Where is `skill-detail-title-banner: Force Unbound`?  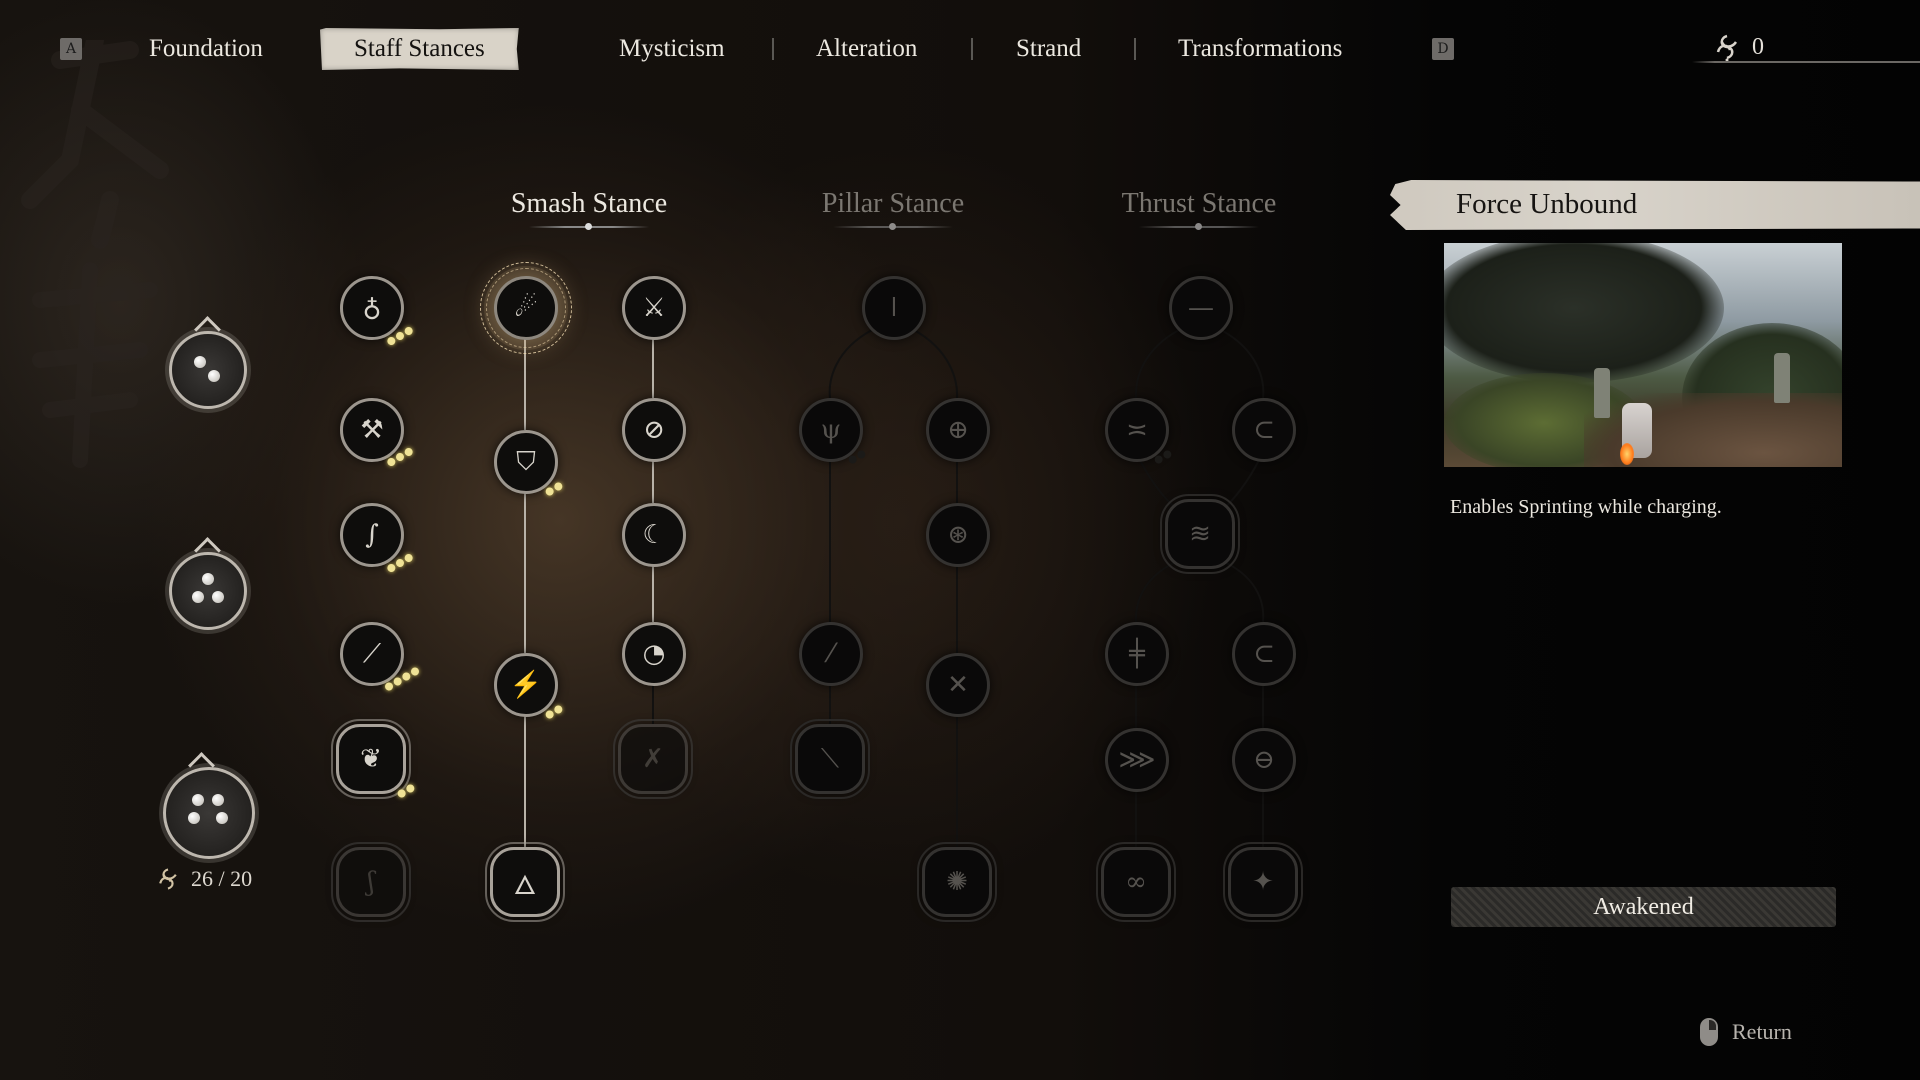
skill-detail-title-banner: Force Unbound is located at coordinates (1655, 205).